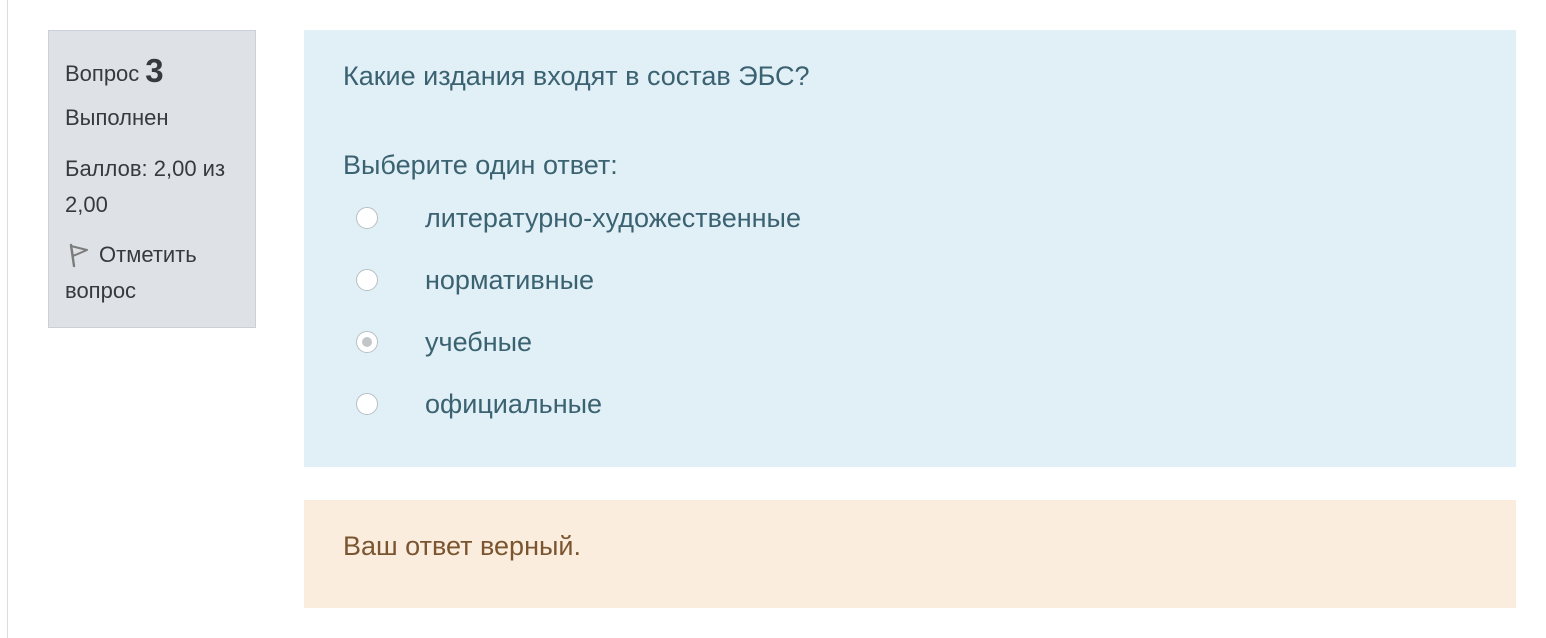 The image size is (1546, 638). What do you see at coordinates (152, 291) in the screenshot?
I see `flag-label-line-2: вопрос` at bounding box center [152, 291].